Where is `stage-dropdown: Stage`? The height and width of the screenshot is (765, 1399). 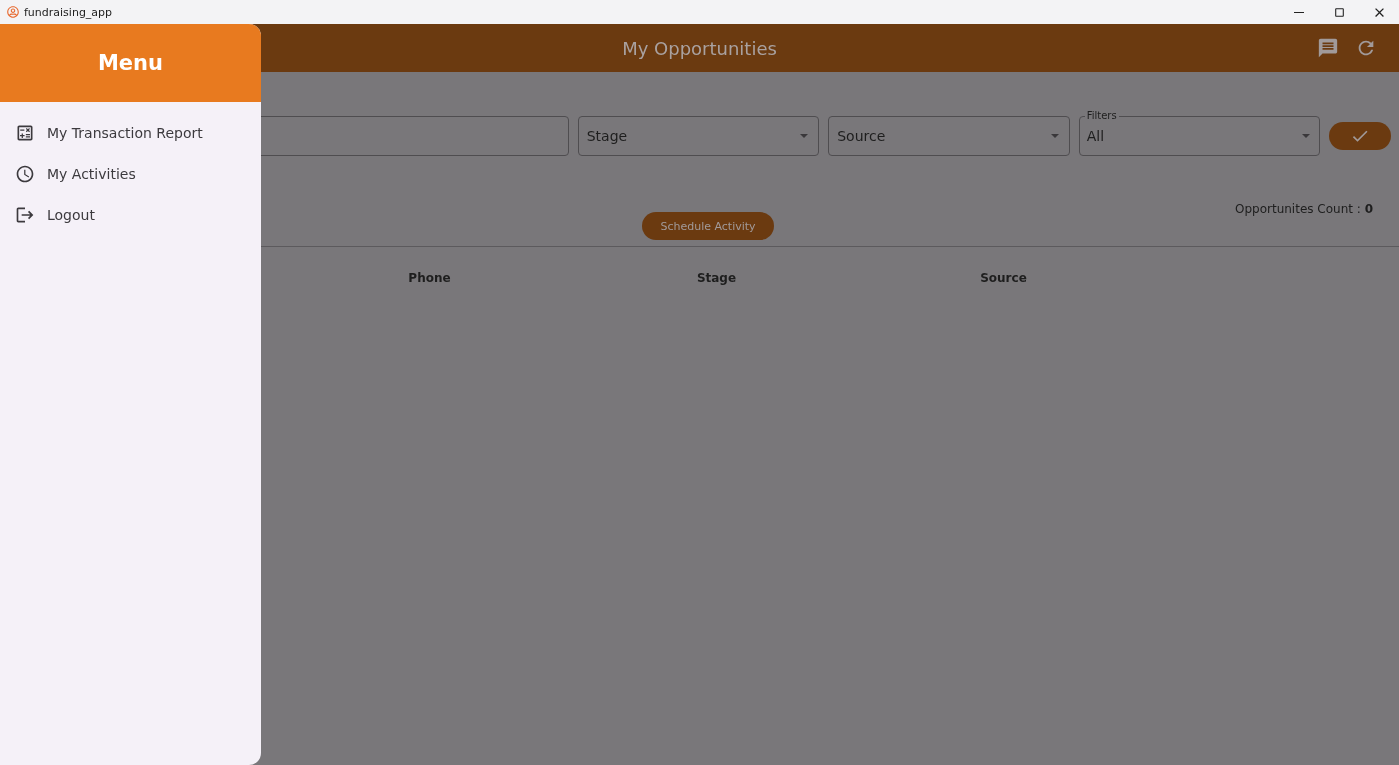
stage-dropdown: Stage is located at coordinates (698, 136).